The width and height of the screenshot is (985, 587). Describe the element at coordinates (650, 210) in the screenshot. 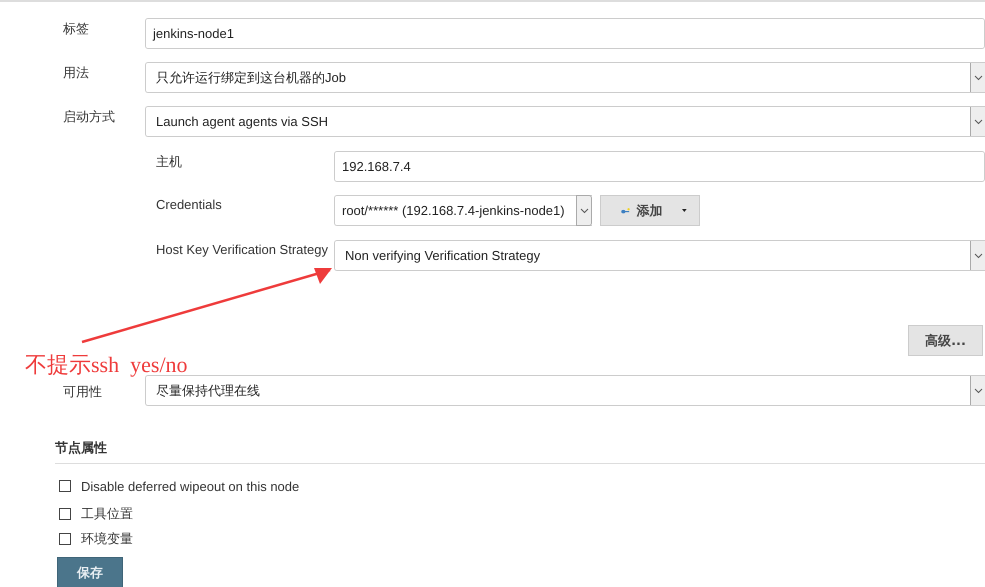

I see `add-button: 添加` at that location.